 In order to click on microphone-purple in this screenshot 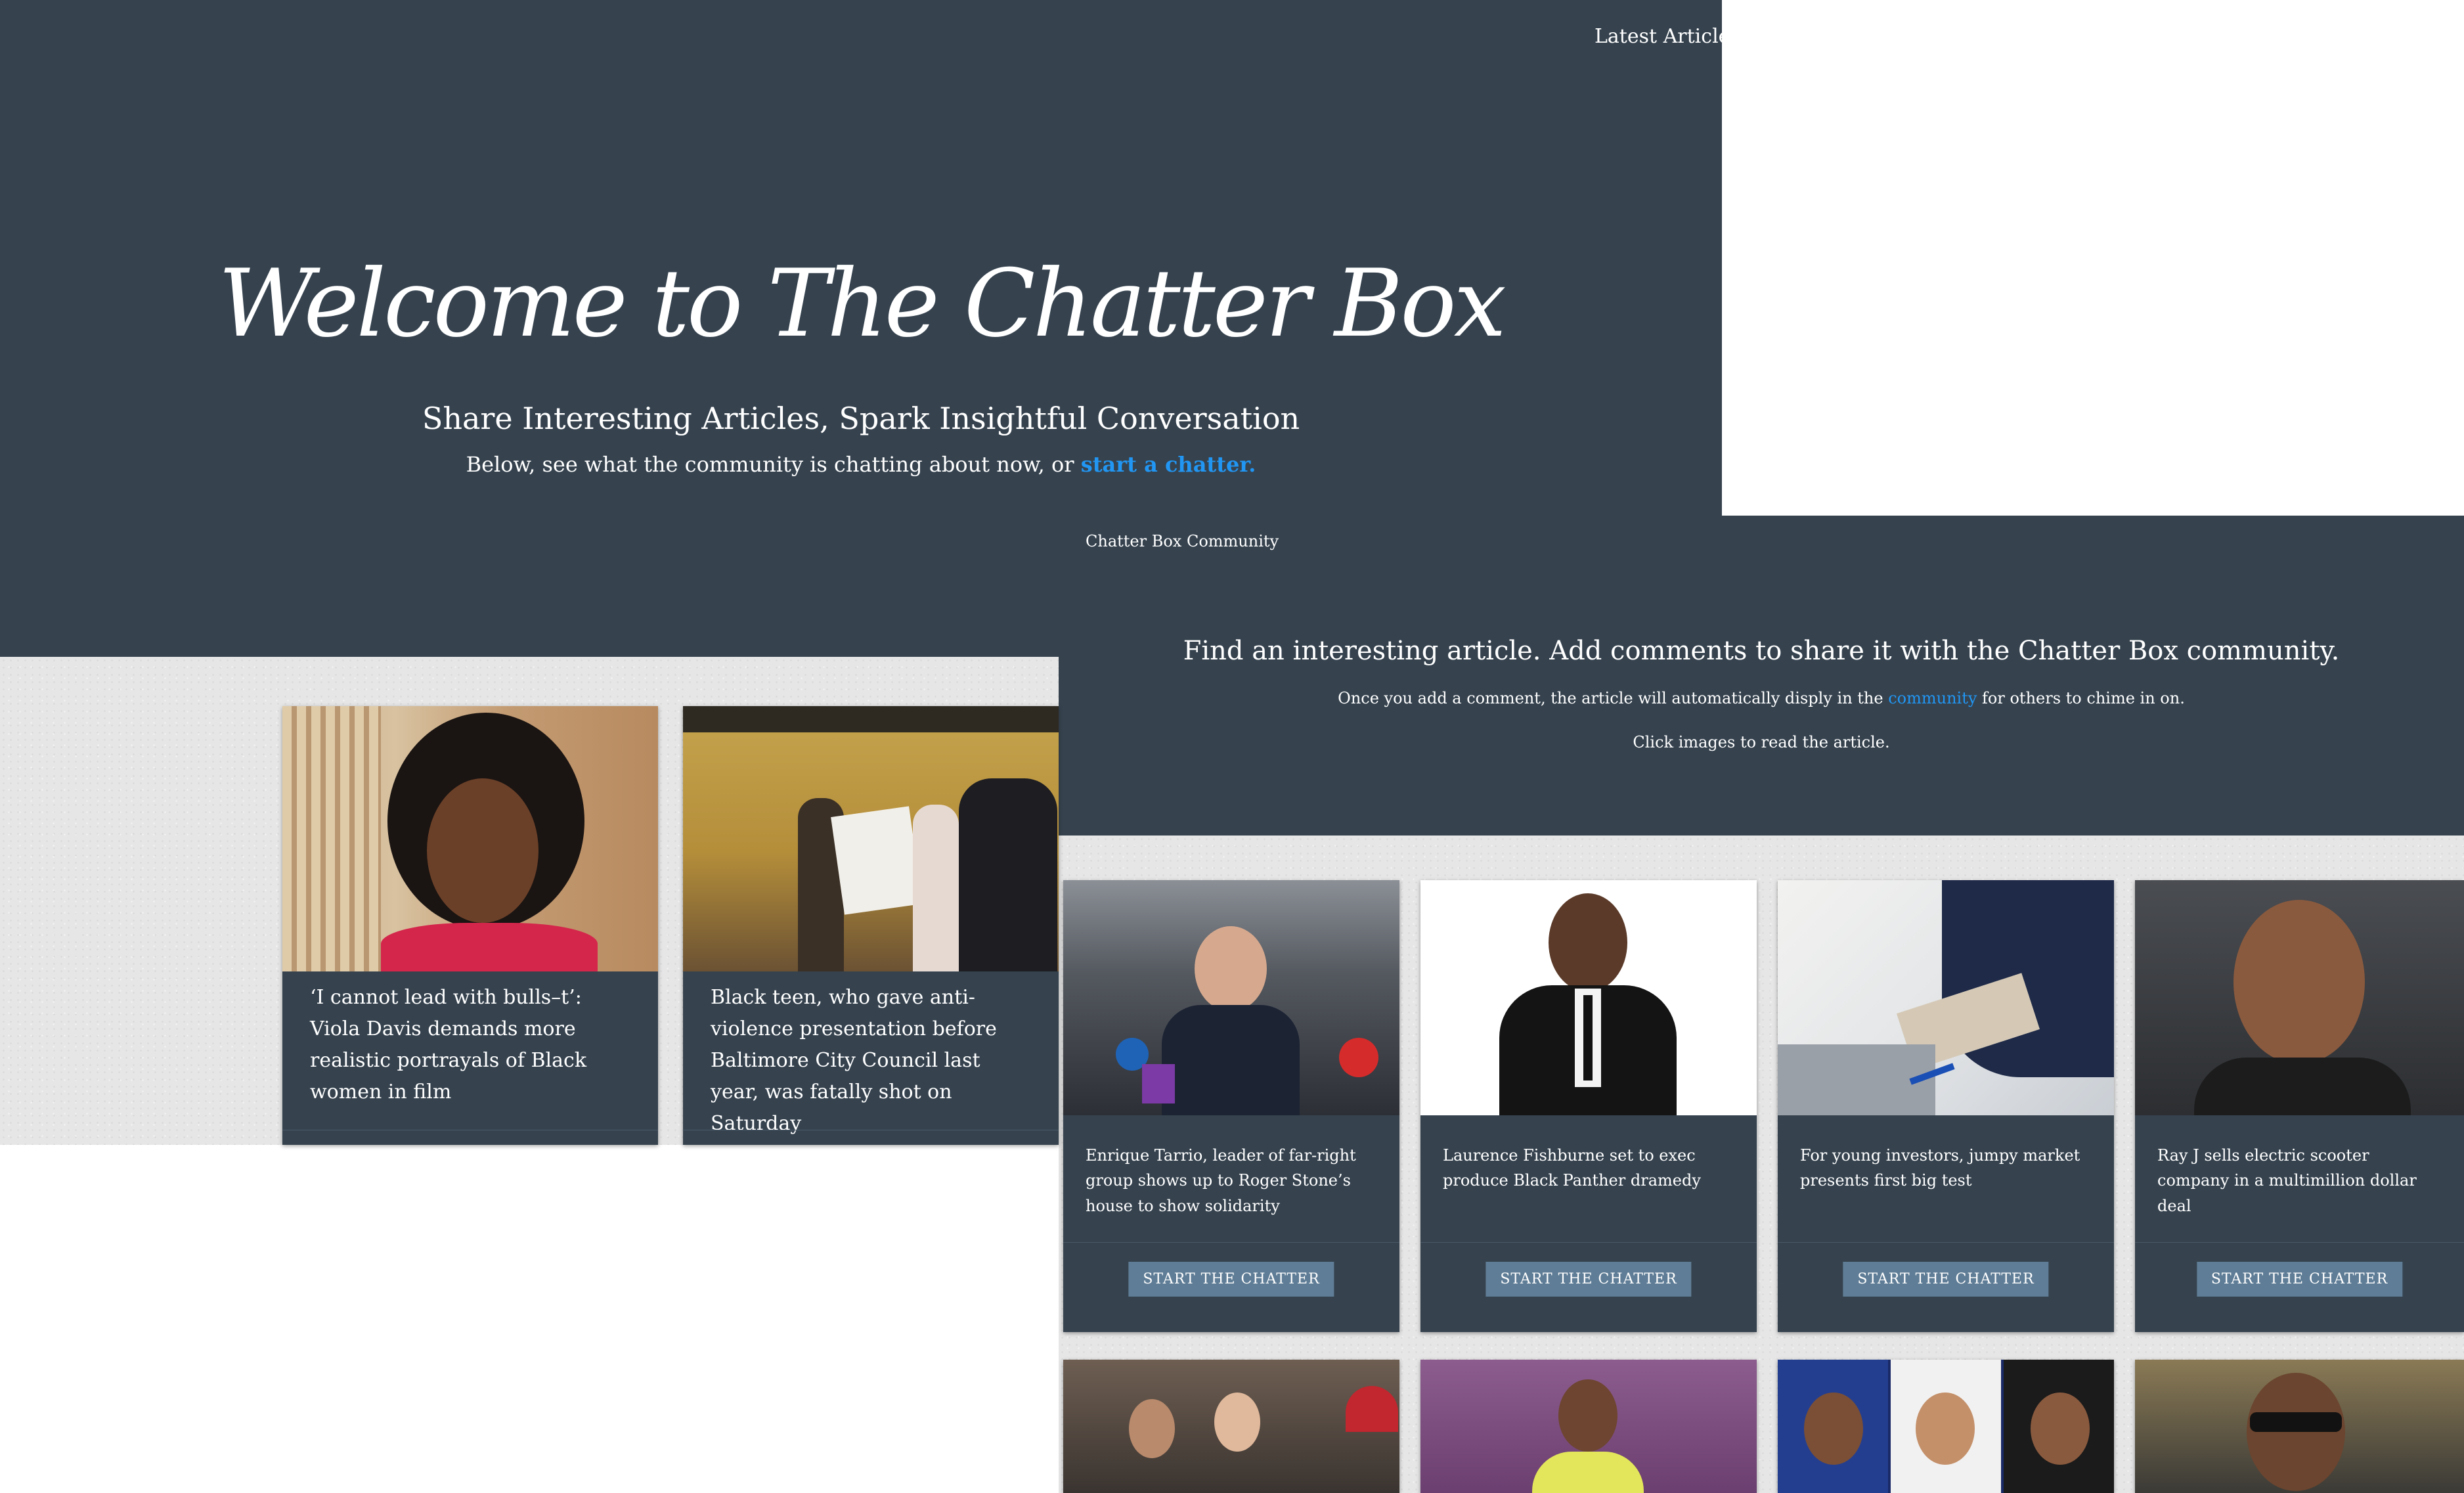, I will do `click(1158, 1084)`.